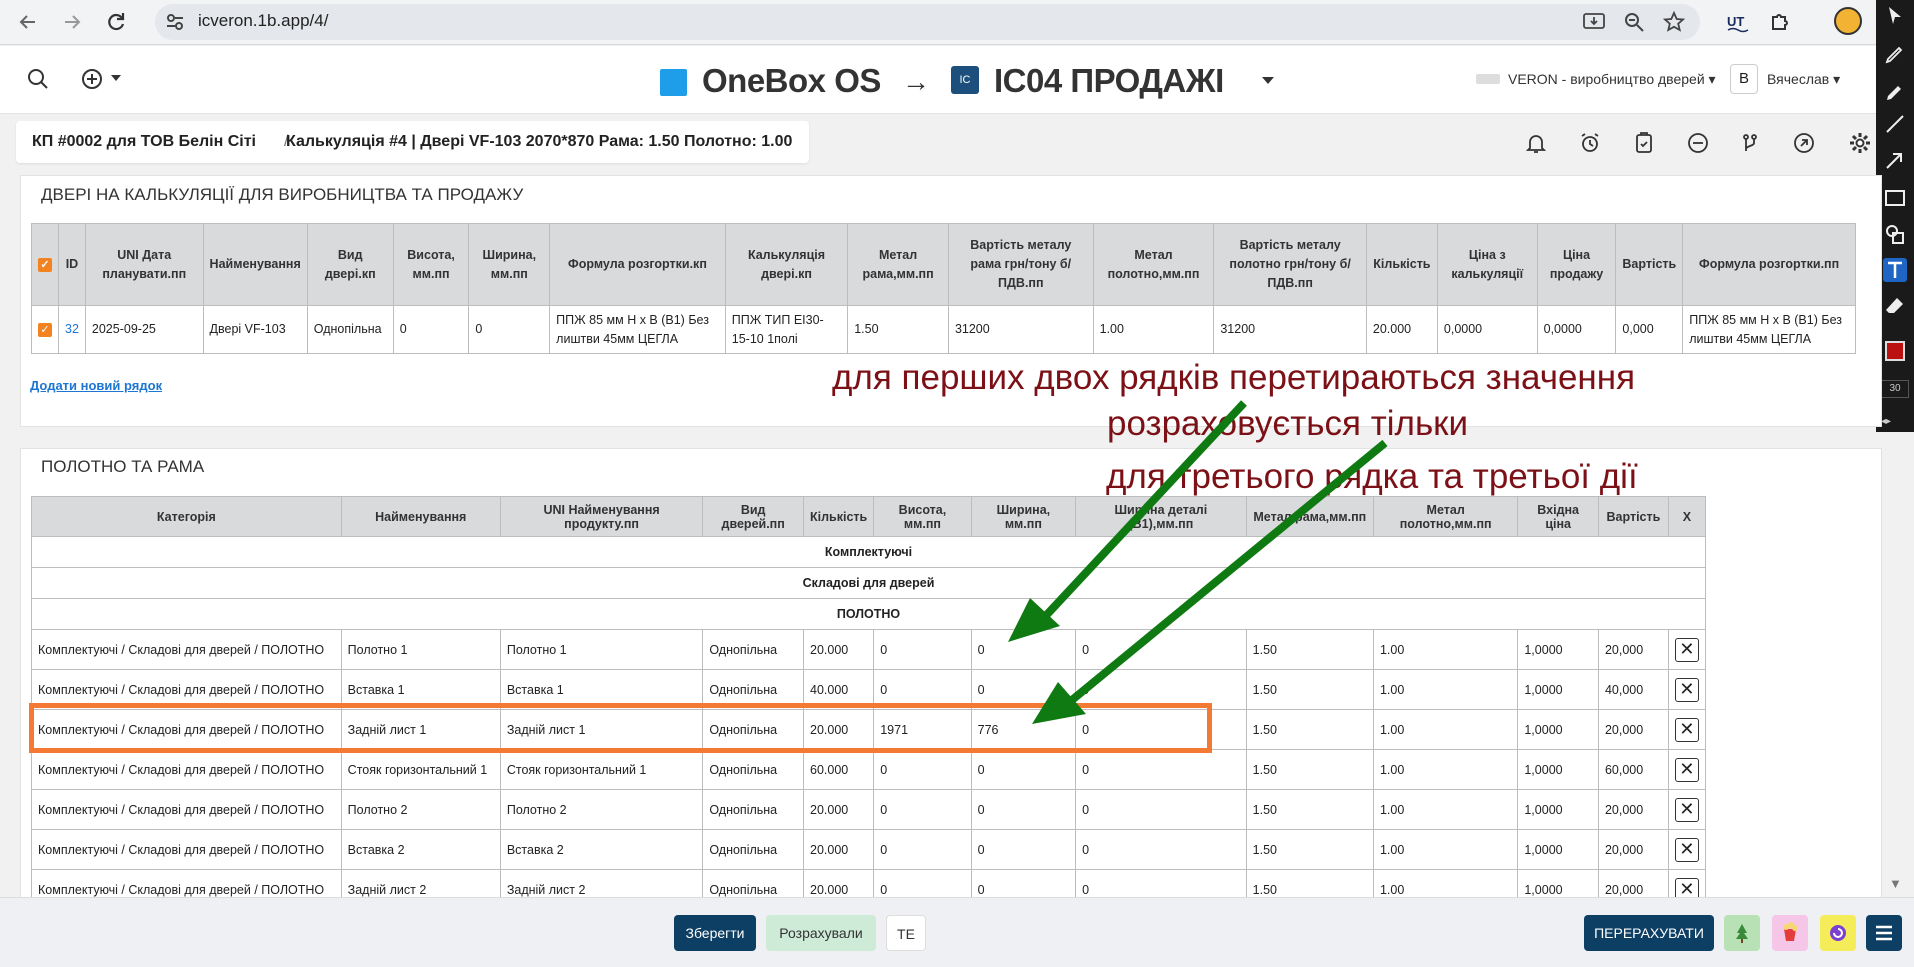 The image size is (1914, 967). I want to click on bottom-action-bar: Зберегти Розрахували TE ПЕРЕРАХУВАТИ, so click(957, 932).